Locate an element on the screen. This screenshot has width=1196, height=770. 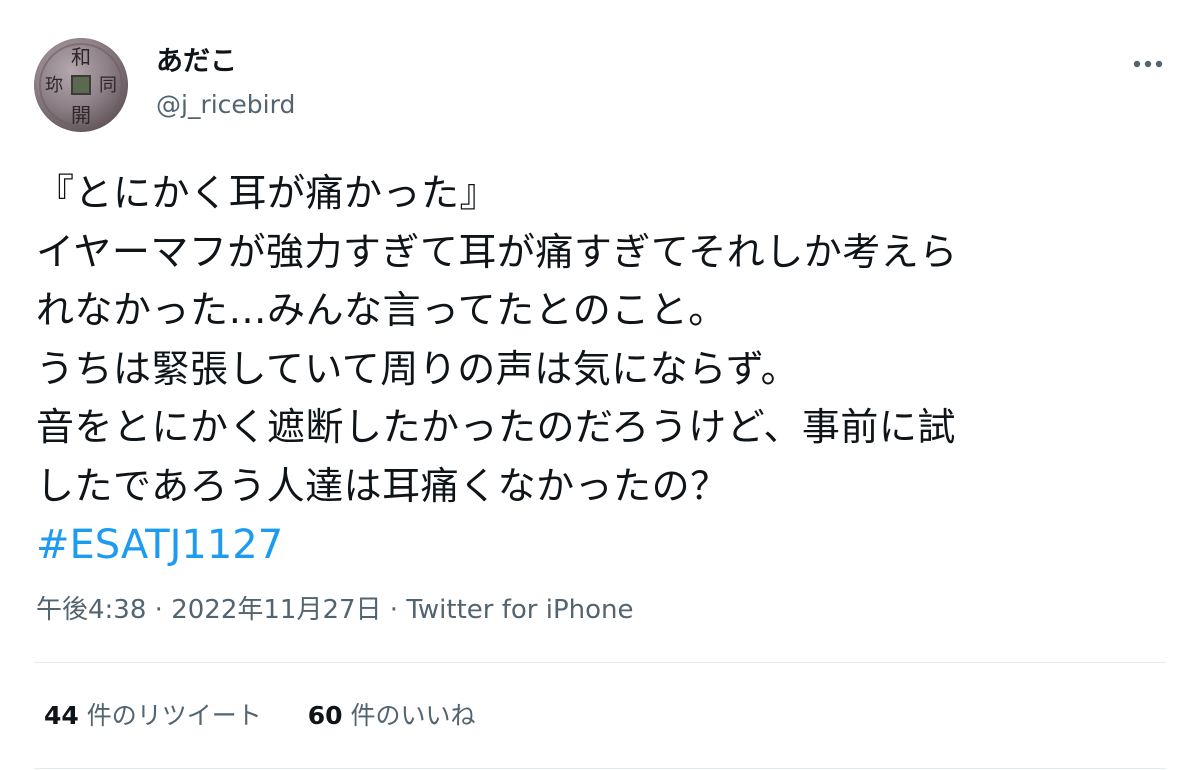
avatar-glyph-right: 同 is located at coordinates (108, 85).